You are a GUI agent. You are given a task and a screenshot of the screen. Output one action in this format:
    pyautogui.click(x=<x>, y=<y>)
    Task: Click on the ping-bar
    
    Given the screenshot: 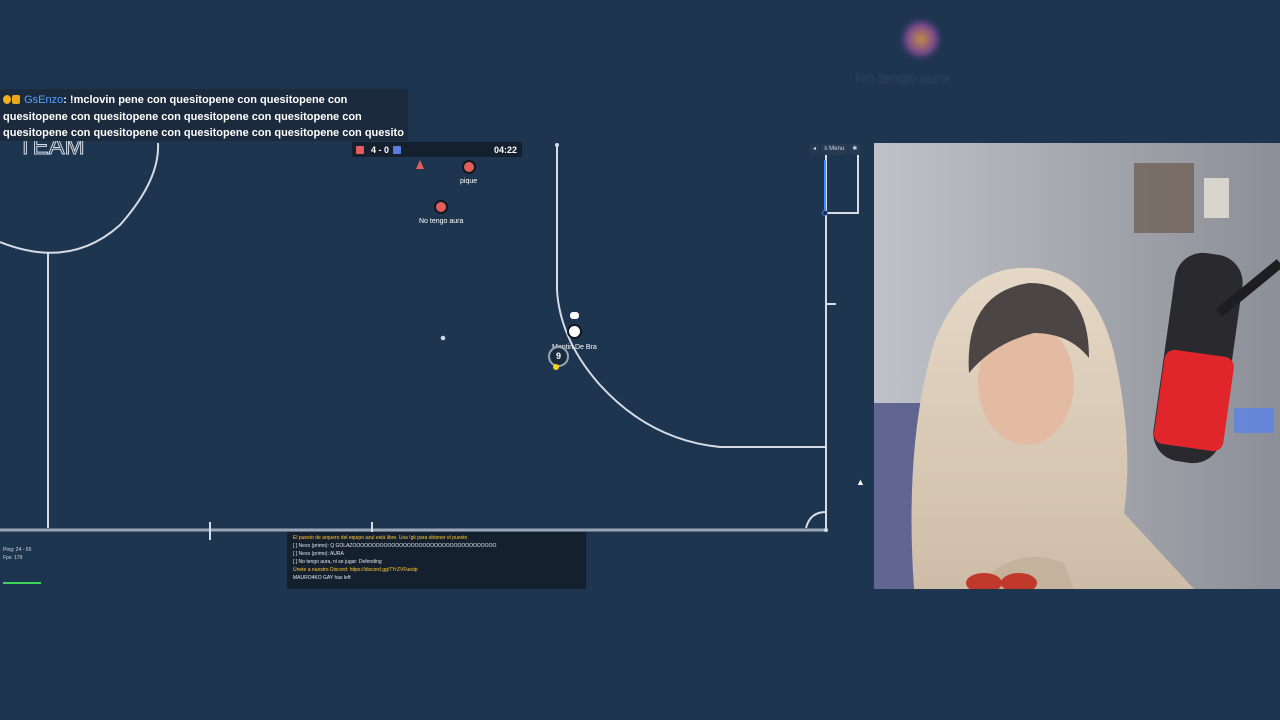 What is the action you would take?
    pyautogui.click(x=22, y=583)
    